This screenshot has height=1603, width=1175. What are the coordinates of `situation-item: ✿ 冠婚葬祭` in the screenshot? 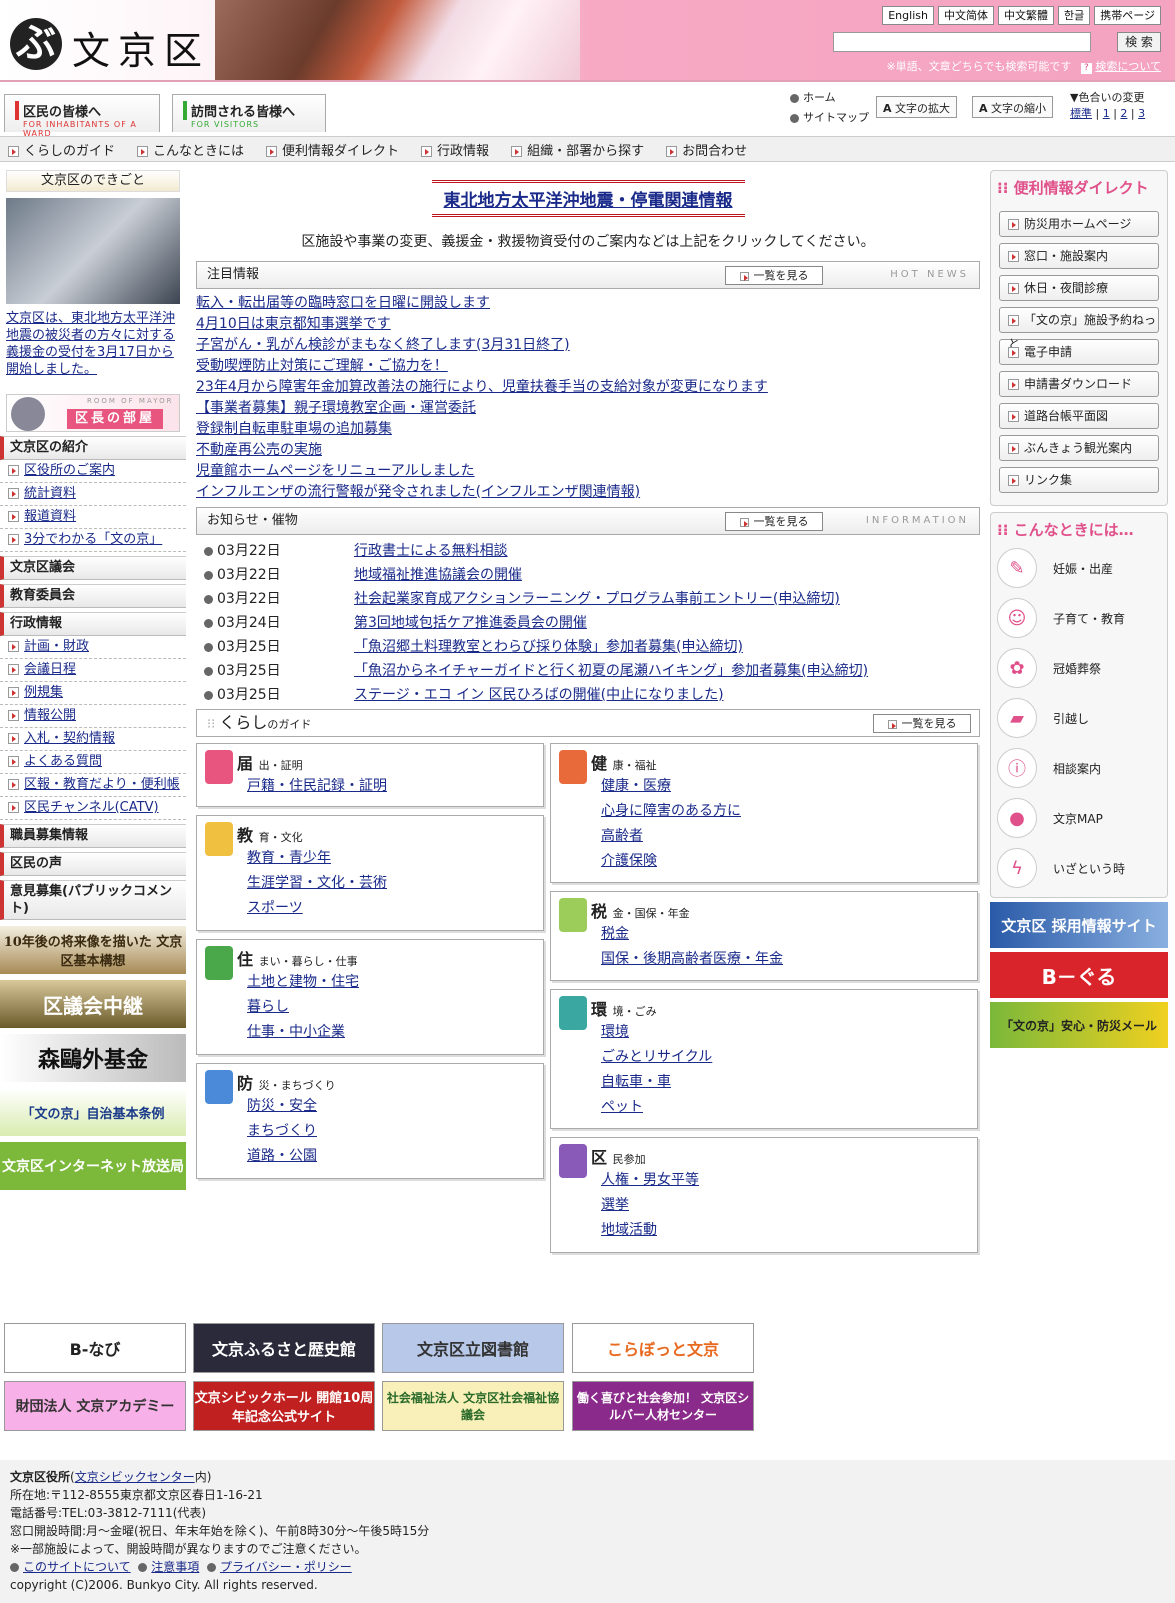 It's located at (1079, 668).